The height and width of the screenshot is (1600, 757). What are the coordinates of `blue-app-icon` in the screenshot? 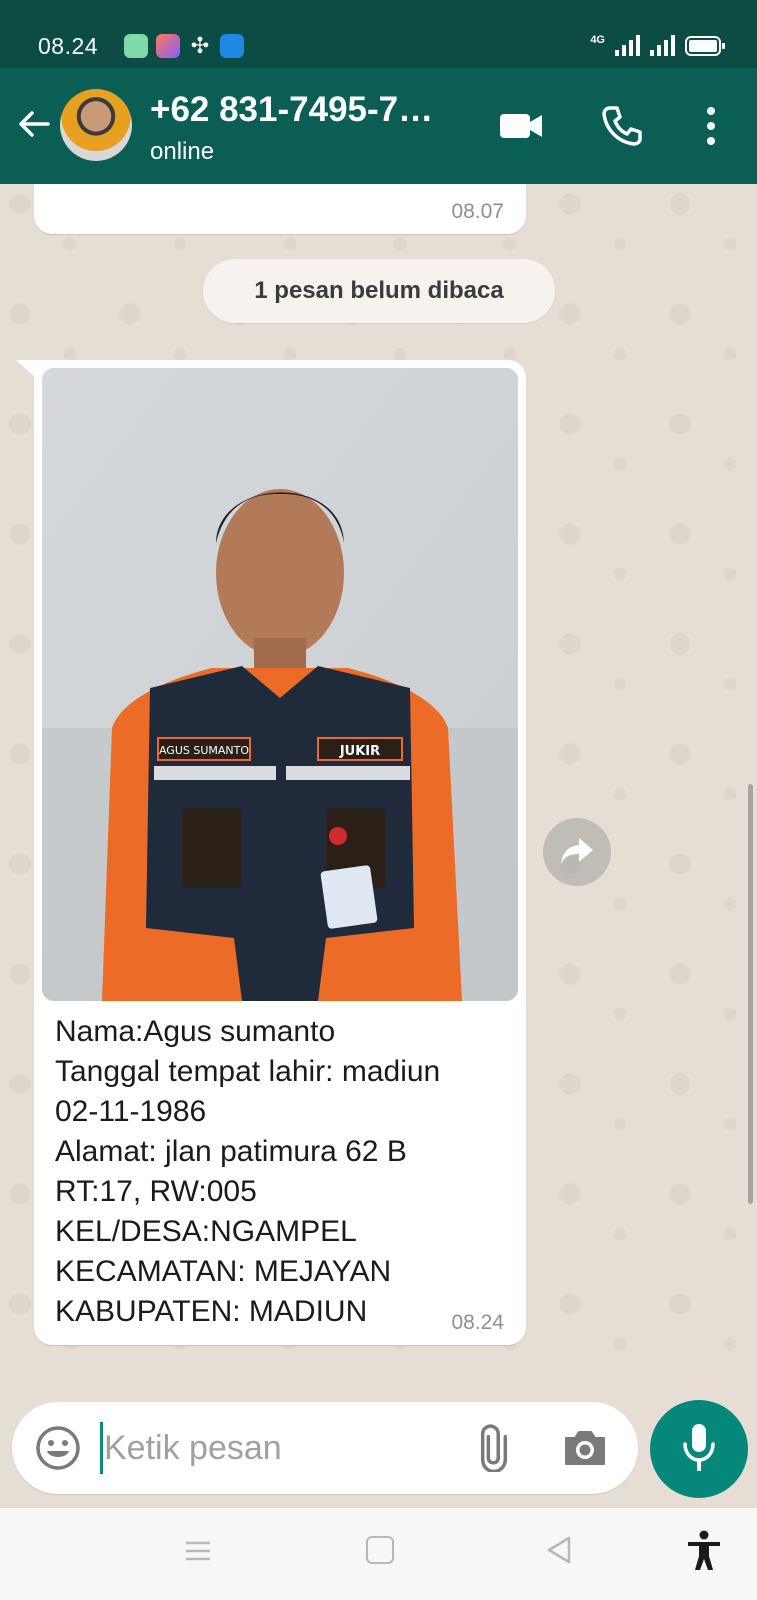 It's located at (232, 46).